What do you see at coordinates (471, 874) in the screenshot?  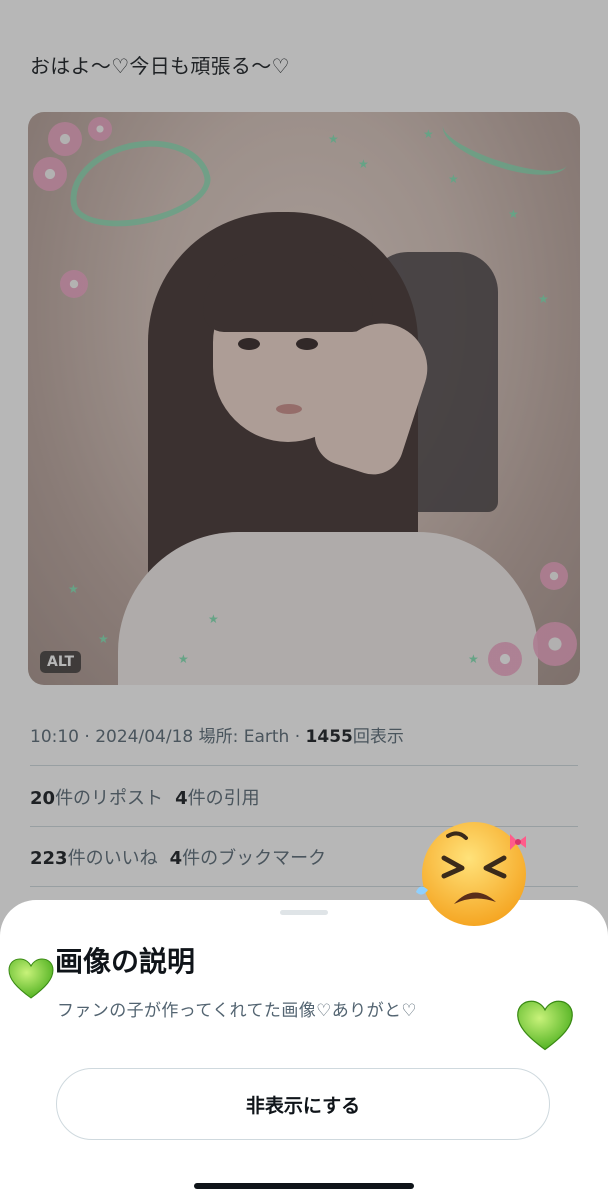 I see `exhausted-face-emoji-icon` at bounding box center [471, 874].